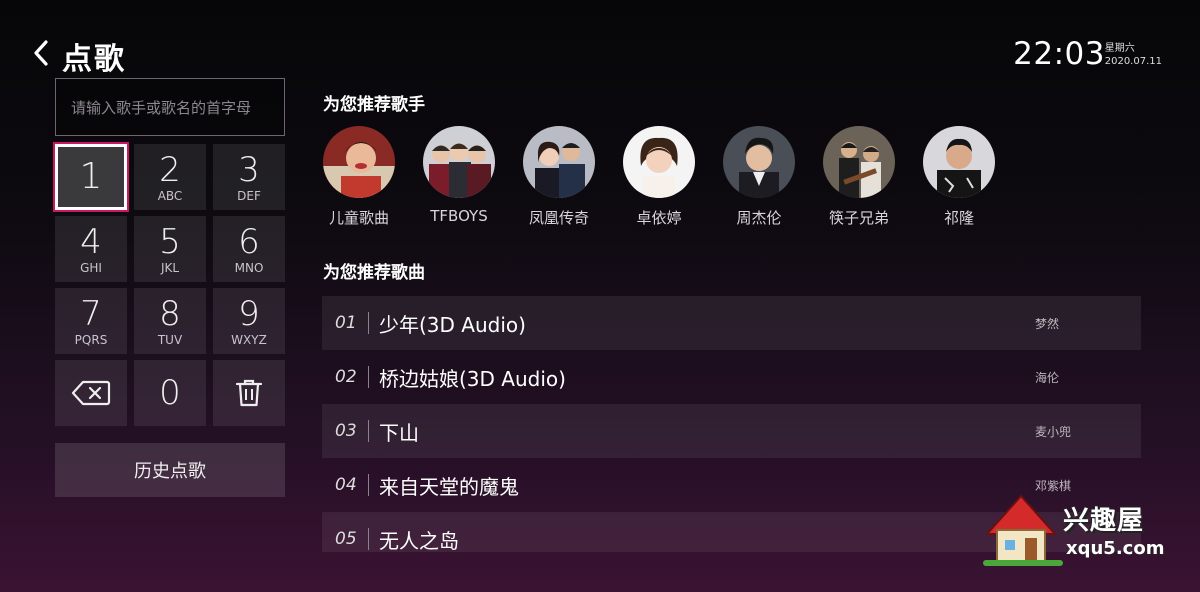  I want to click on key-3: 3 DEF, so click(249, 177).